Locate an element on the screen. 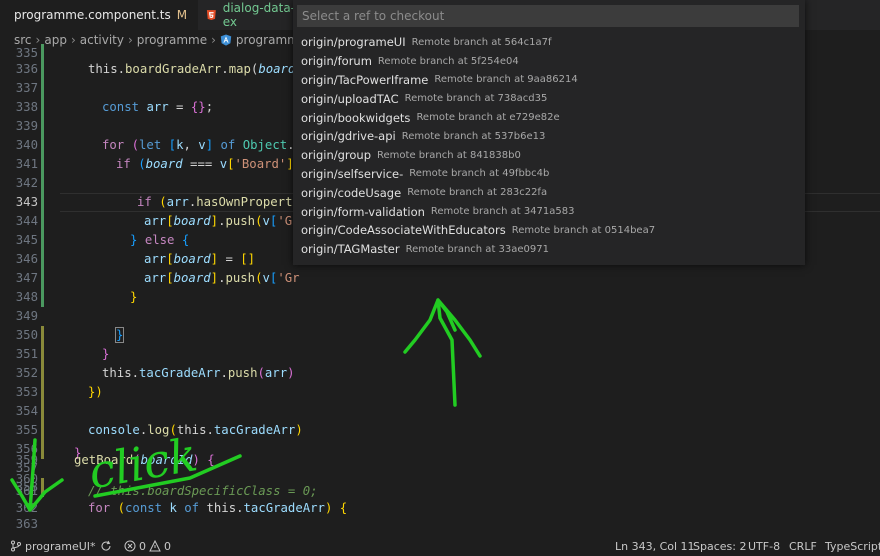  ref-name: origin/gdrive-api is located at coordinates (348, 136).